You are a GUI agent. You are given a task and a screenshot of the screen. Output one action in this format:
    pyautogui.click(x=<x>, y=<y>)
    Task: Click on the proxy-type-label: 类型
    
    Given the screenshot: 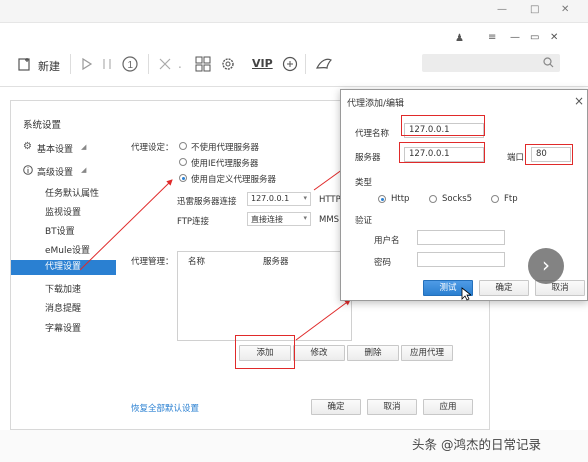 What is the action you would take?
    pyautogui.click(x=364, y=183)
    